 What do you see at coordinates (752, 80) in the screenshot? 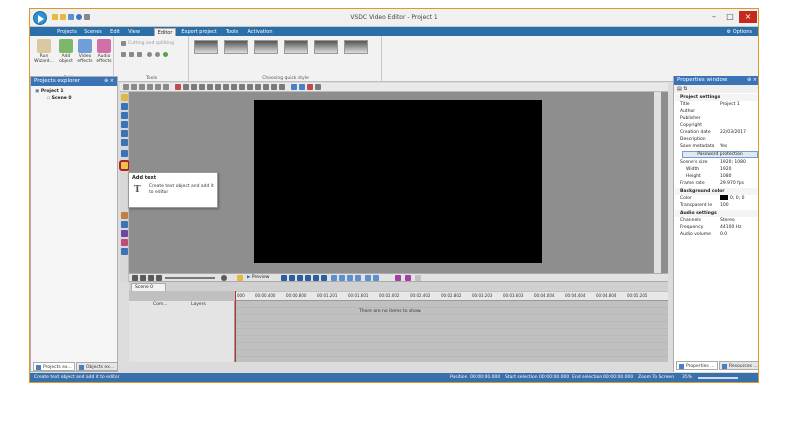
I see `pin-close-icon: ⊕ ×` at bounding box center [752, 80].